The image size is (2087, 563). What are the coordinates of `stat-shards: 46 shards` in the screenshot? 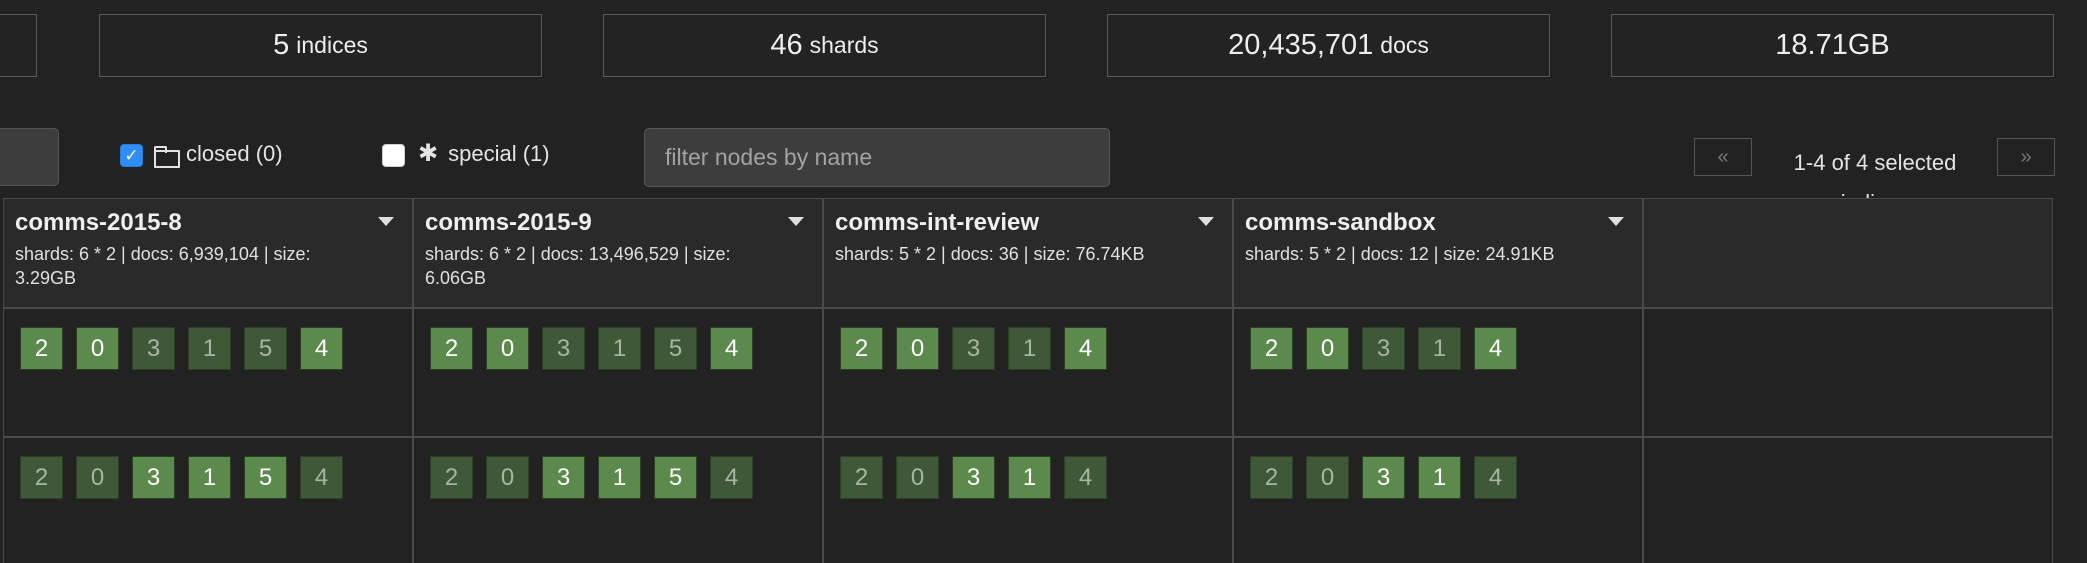 It's located at (824, 45).